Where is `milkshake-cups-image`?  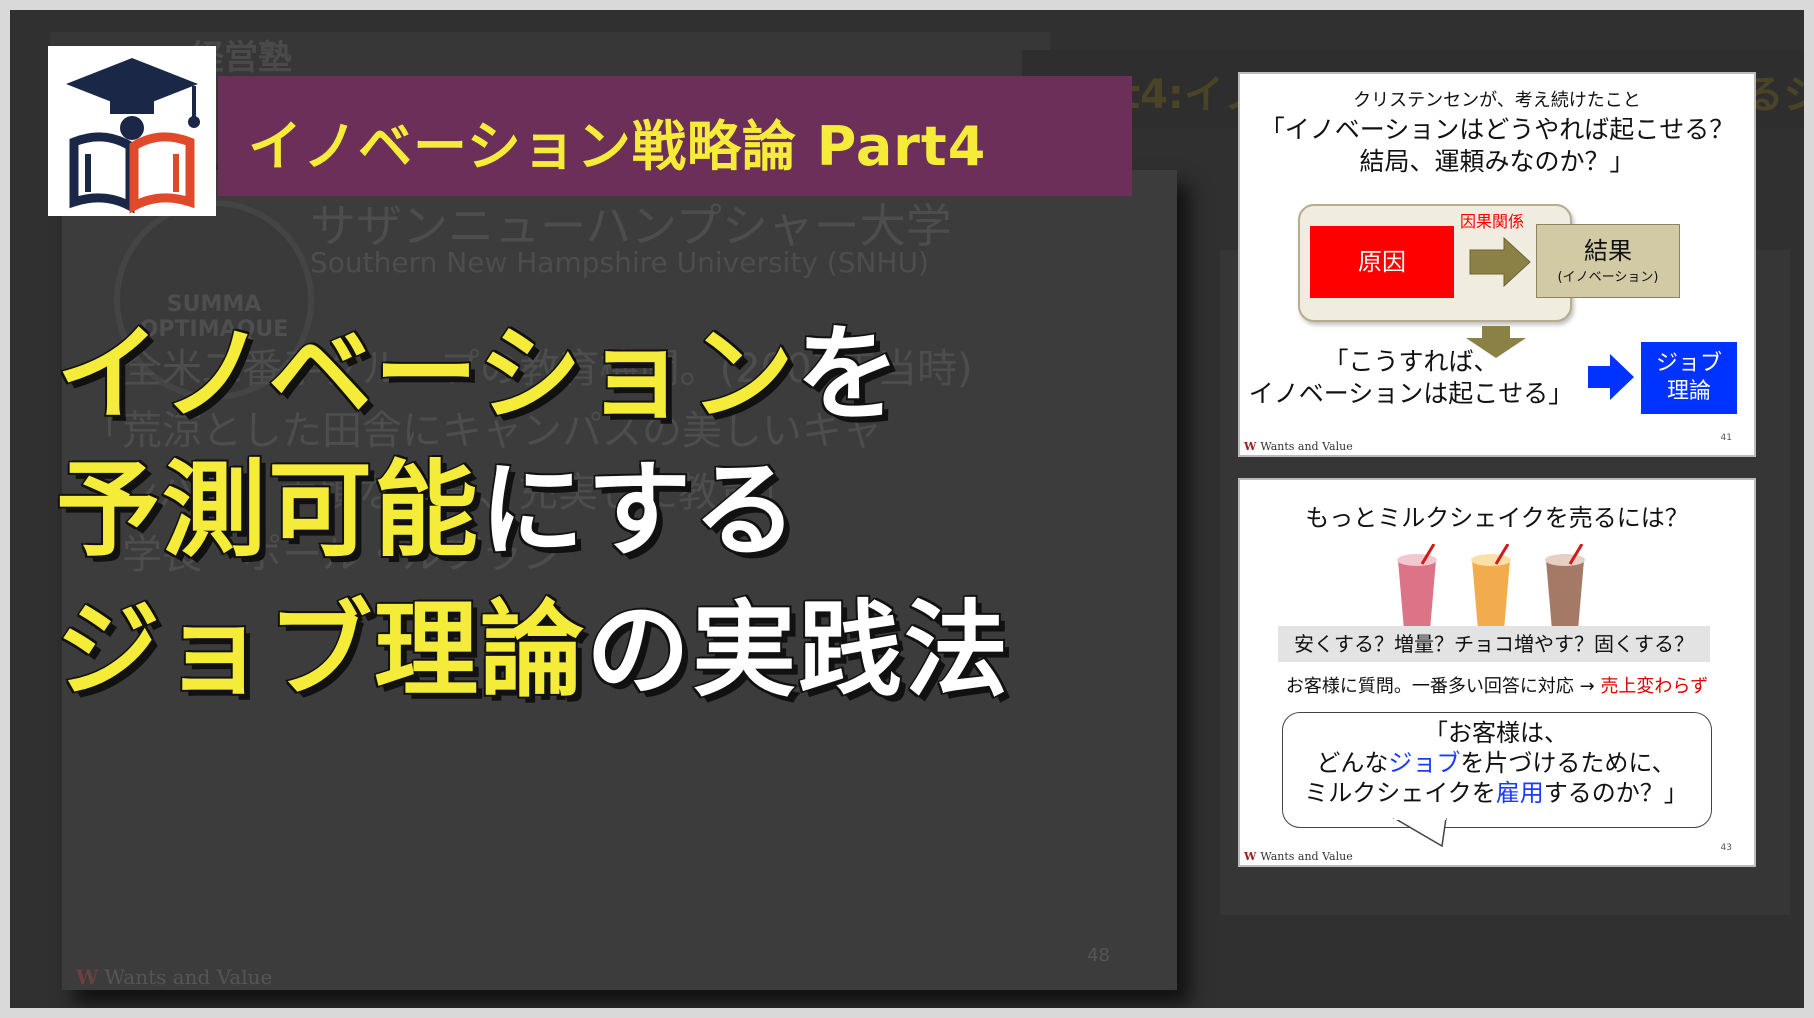 milkshake-cups-image is located at coordinates (1491, 587).